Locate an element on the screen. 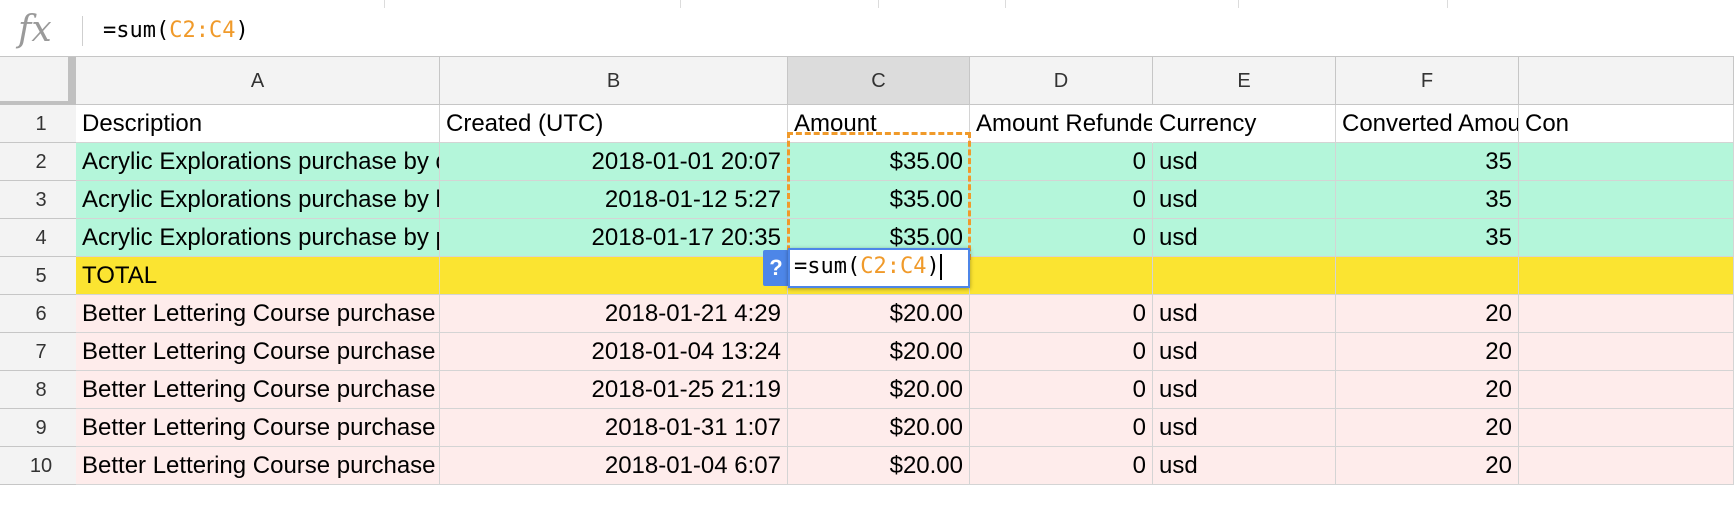  row-header-3: 3 is located at coordinates (41, 200).